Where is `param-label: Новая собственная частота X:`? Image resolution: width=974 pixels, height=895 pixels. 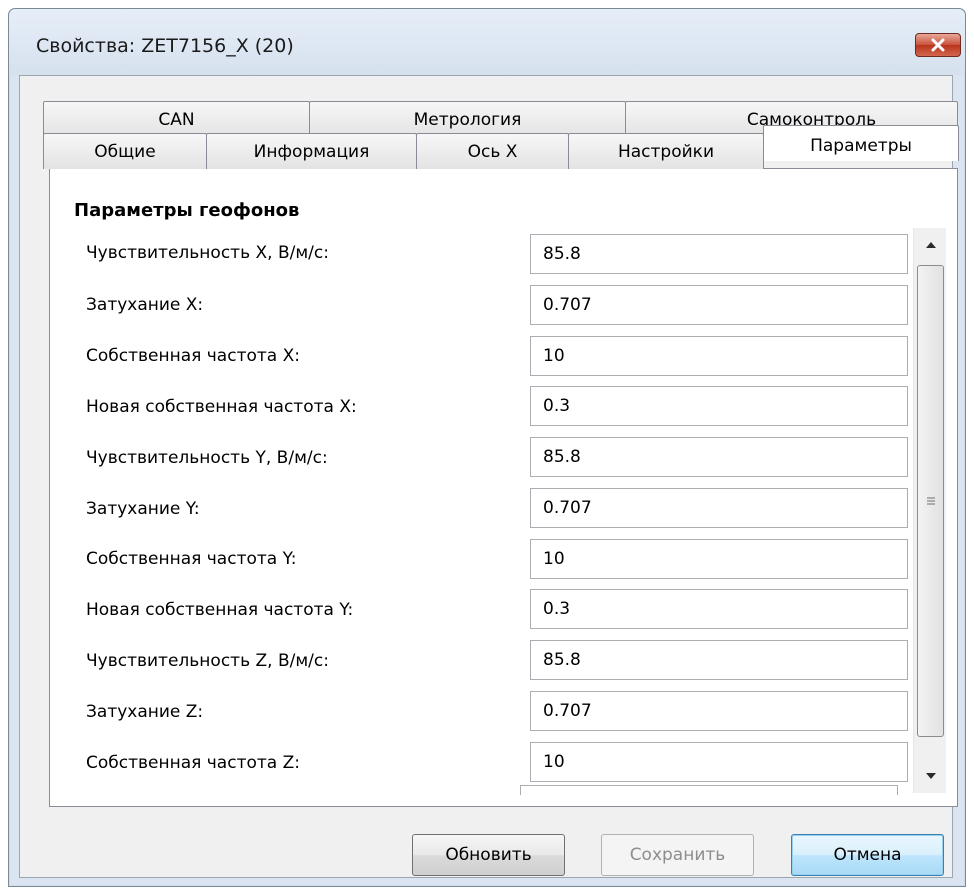
param-label: Новая собственная частота X: is located at coordinates (221, 407).